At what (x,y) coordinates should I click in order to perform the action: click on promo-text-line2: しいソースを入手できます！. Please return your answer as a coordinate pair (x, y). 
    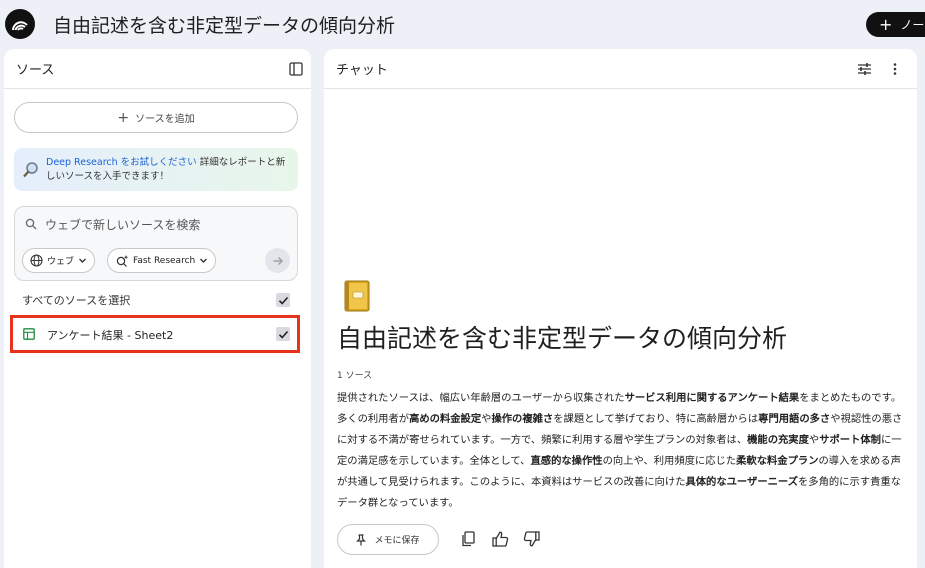
    Looking at the image, I should click on (108, 176).